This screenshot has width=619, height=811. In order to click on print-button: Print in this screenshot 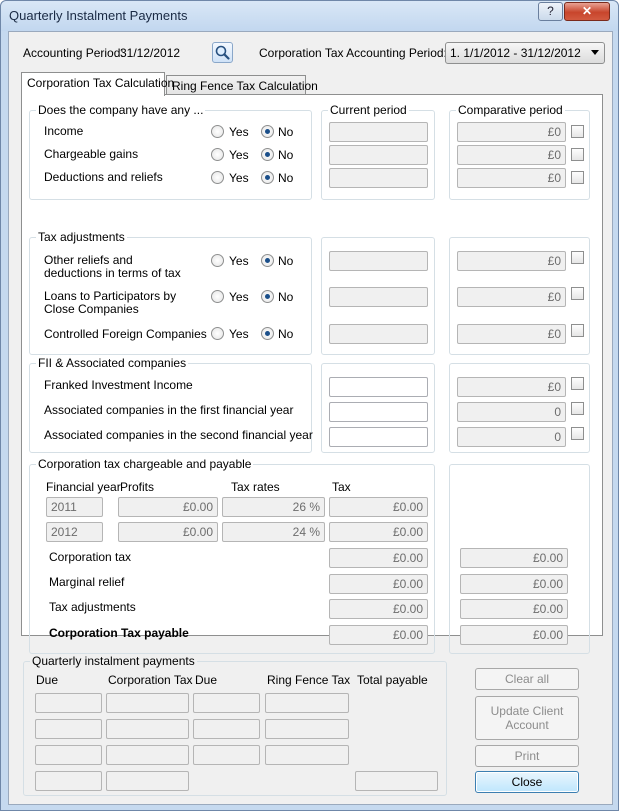, I will do `click(527, 756)`.